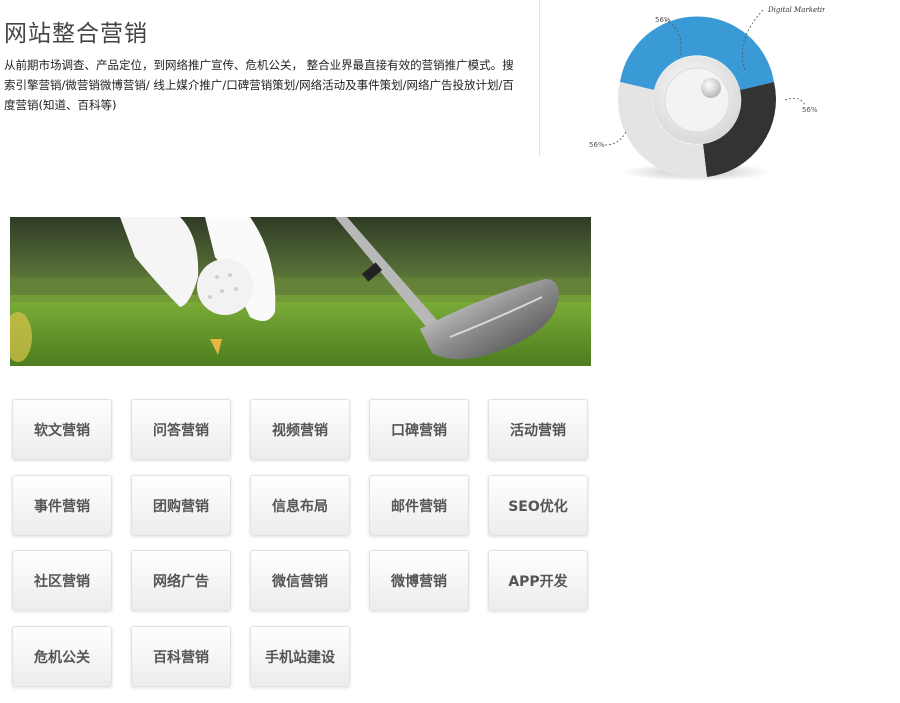  Describe the element at coordinates (419, 505) in the screenshot. I see `service-button-email: 邮件营销` at that location.